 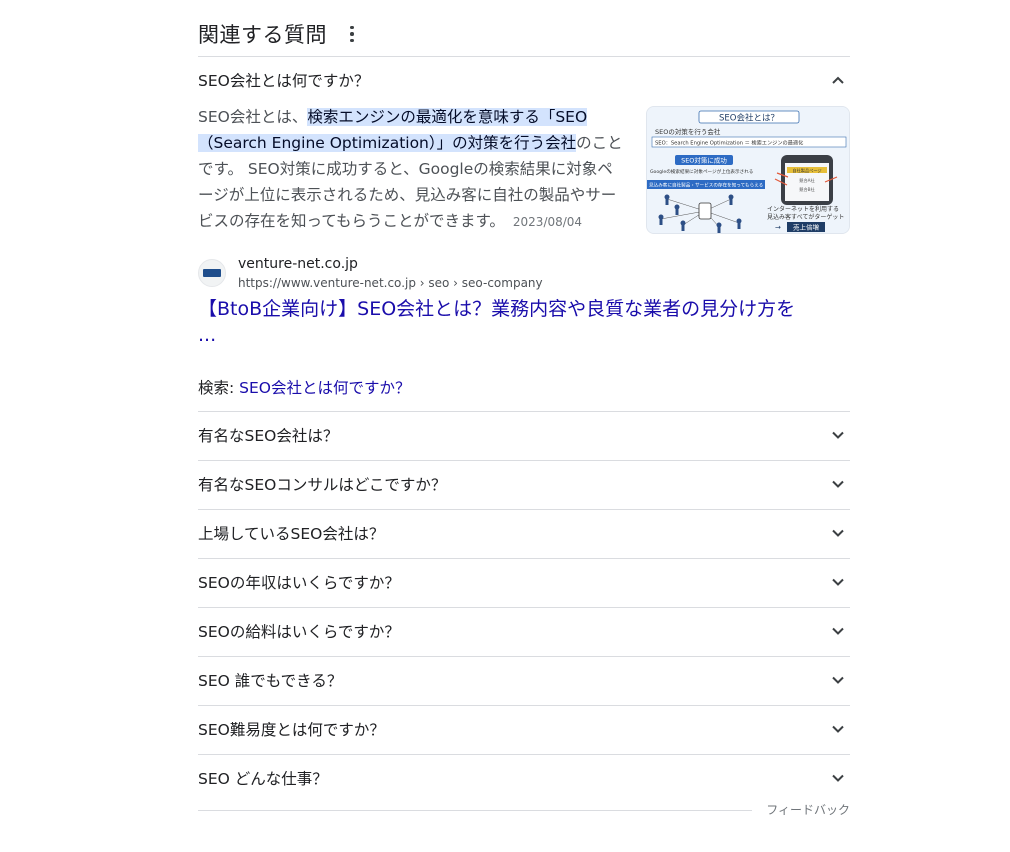 What do you see at coordinates (284, 81) in the screenshot?
I see `question-text: SEO会社とは何ですか？` at bounding box center [284, 81].